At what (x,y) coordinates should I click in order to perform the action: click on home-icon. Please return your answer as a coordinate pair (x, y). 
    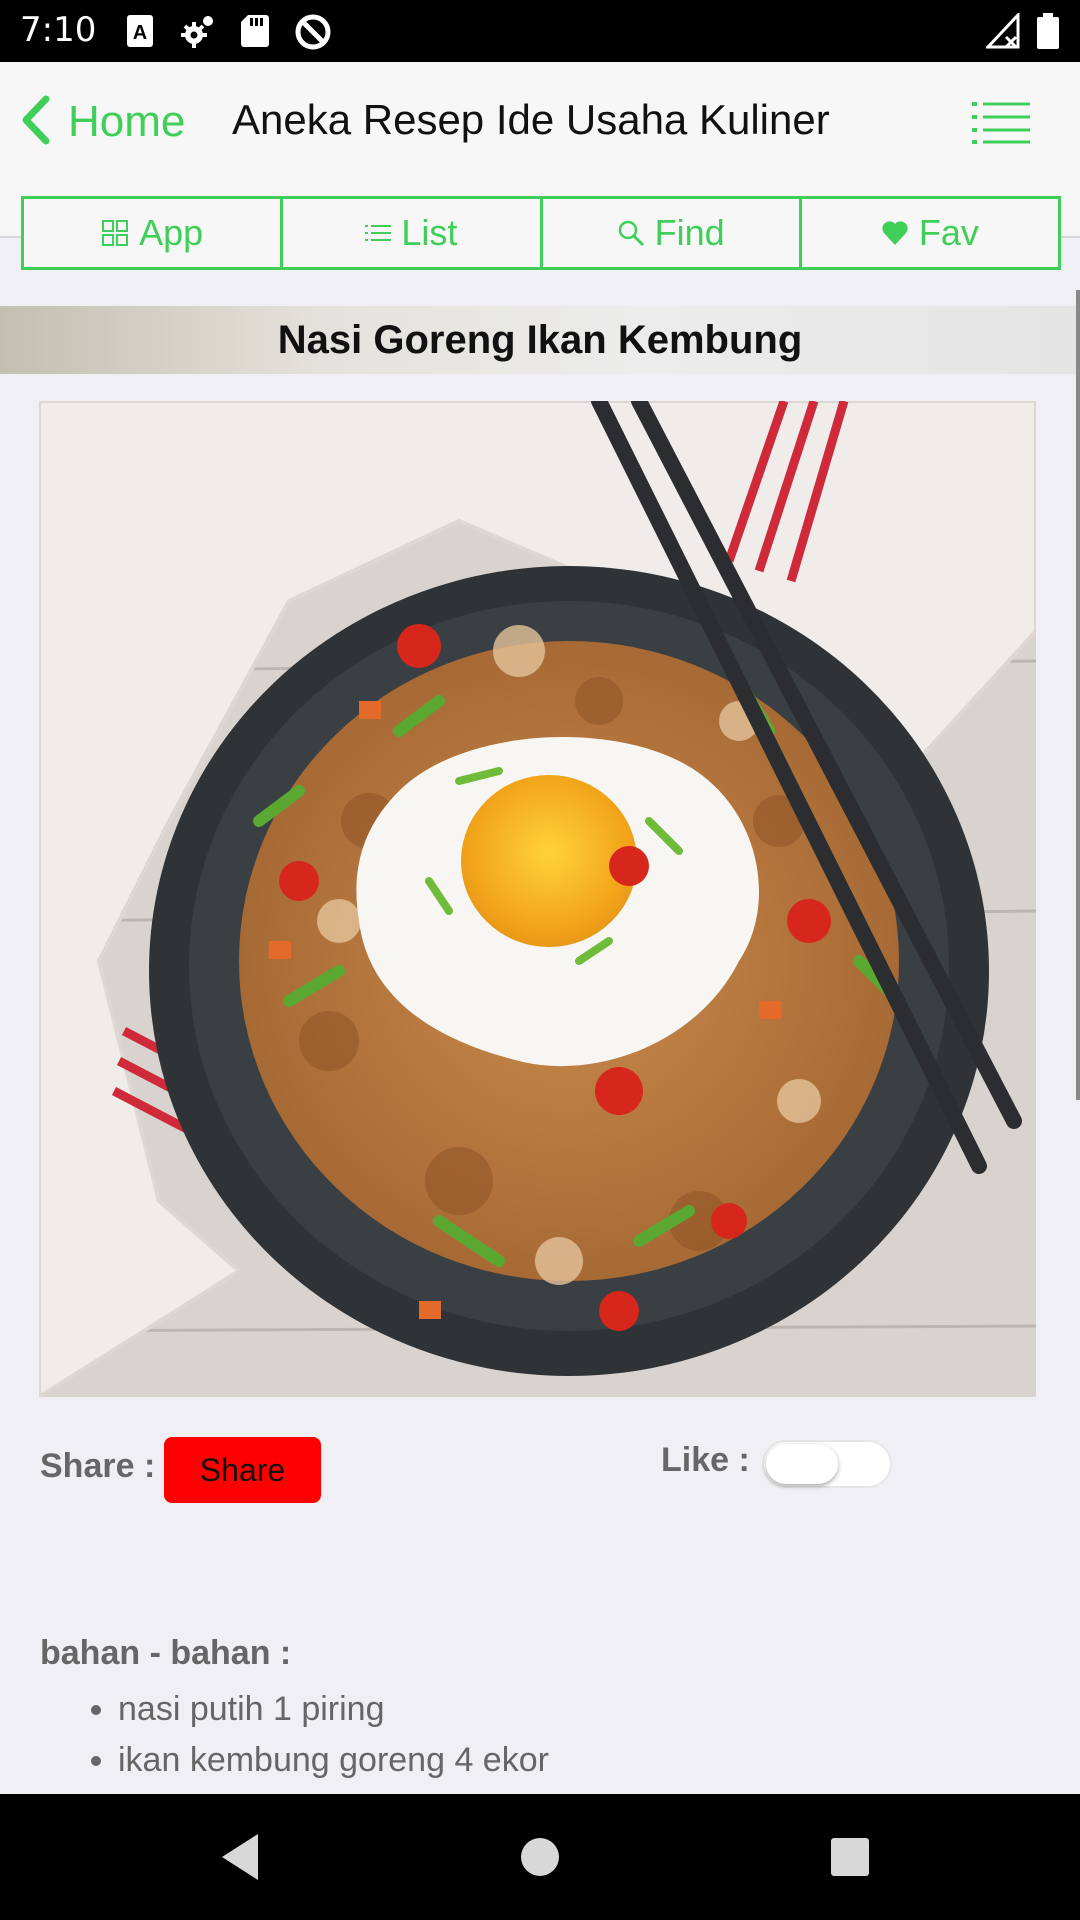
    Looking at the image, I should click on (540, 1857).